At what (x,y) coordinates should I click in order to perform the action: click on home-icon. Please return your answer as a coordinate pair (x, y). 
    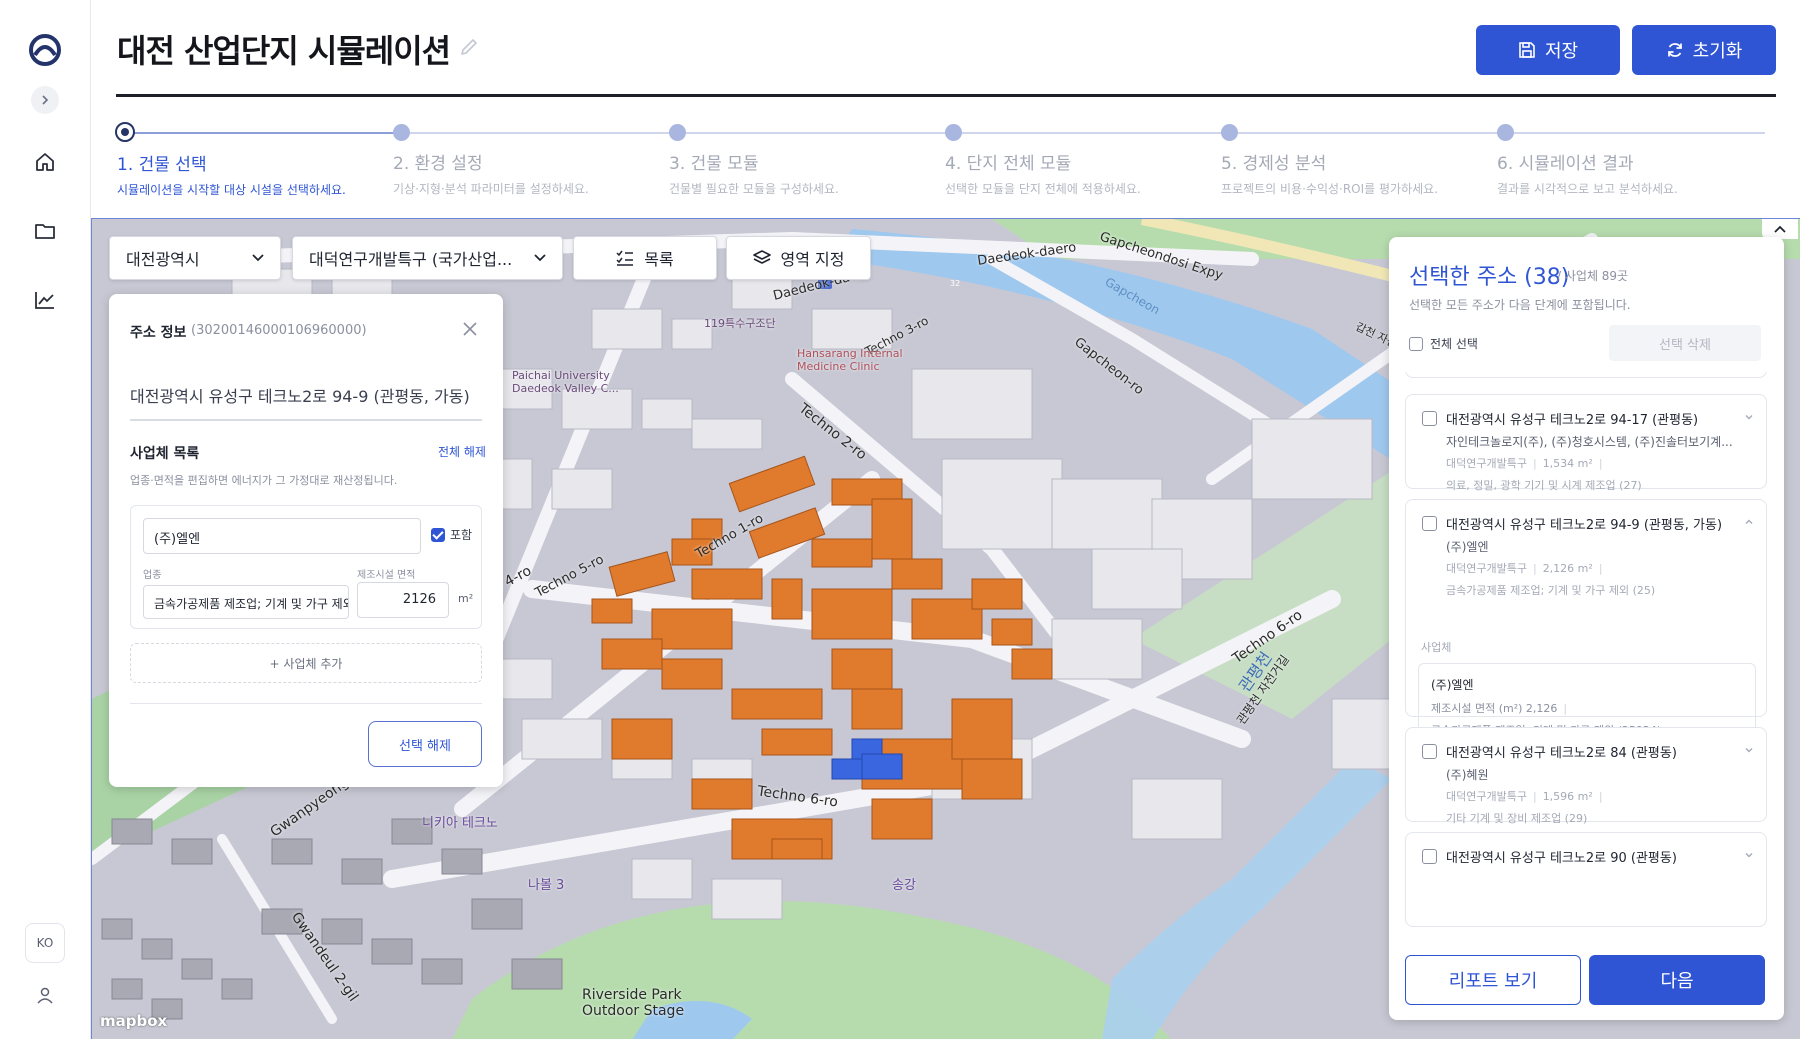
    Looking at the image, I should click on (45, 162).